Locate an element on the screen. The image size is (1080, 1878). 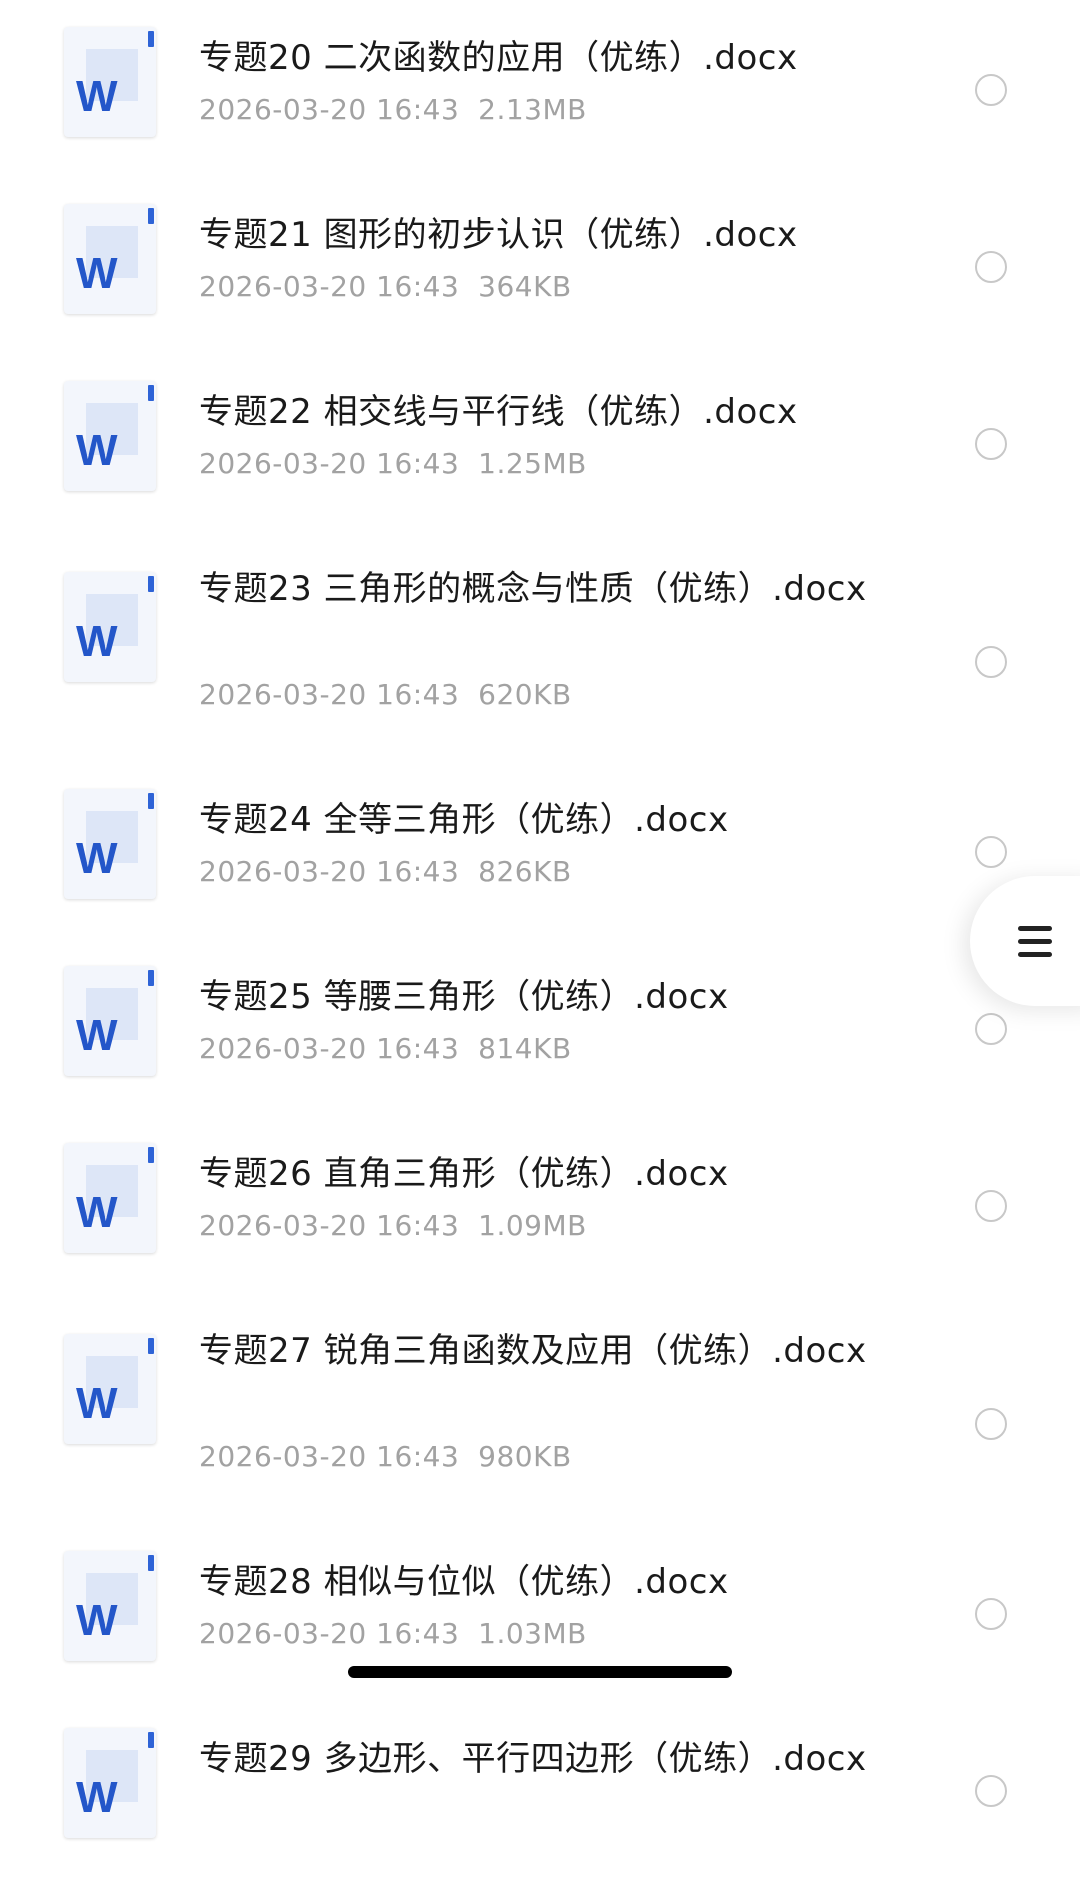
file-size: 826KB is located at coordinates (525, 871).